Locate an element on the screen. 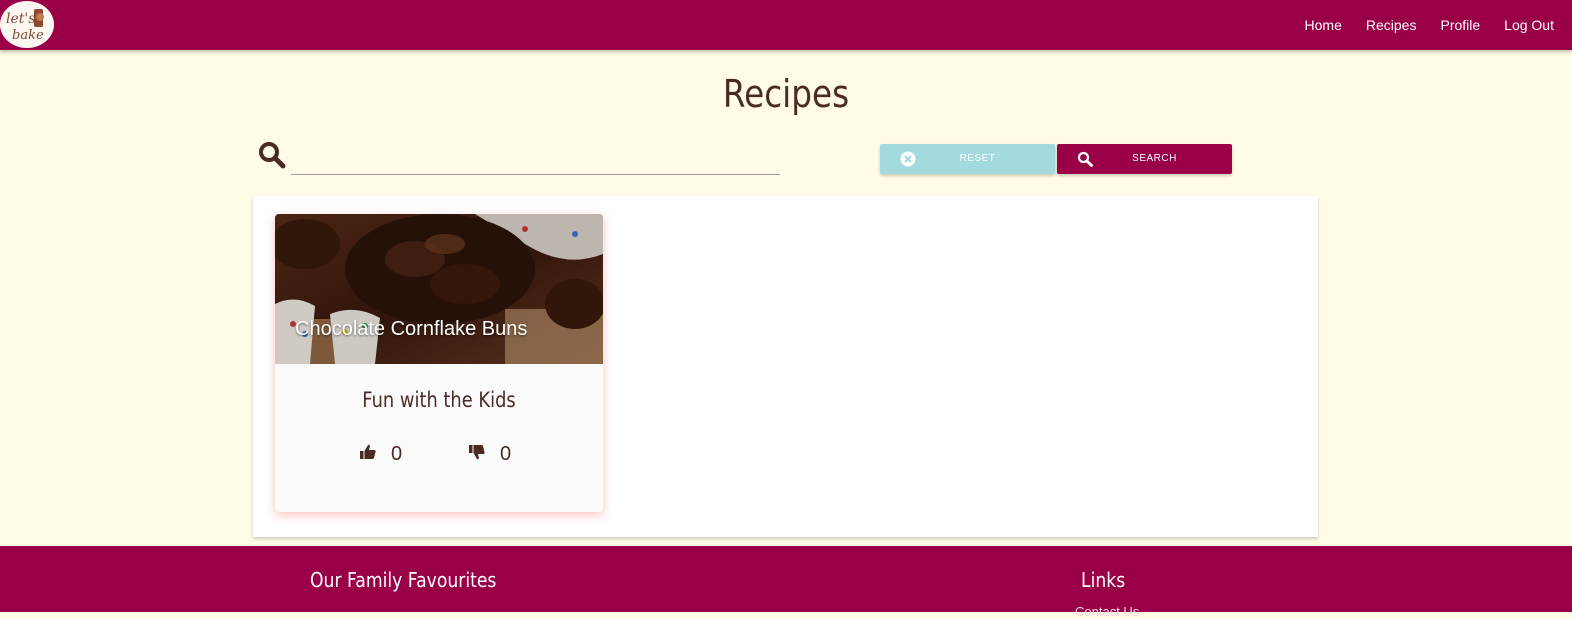 This screenshot has height=619, width=1572. dislike-count: 0 is located at coordinates (506, 453).